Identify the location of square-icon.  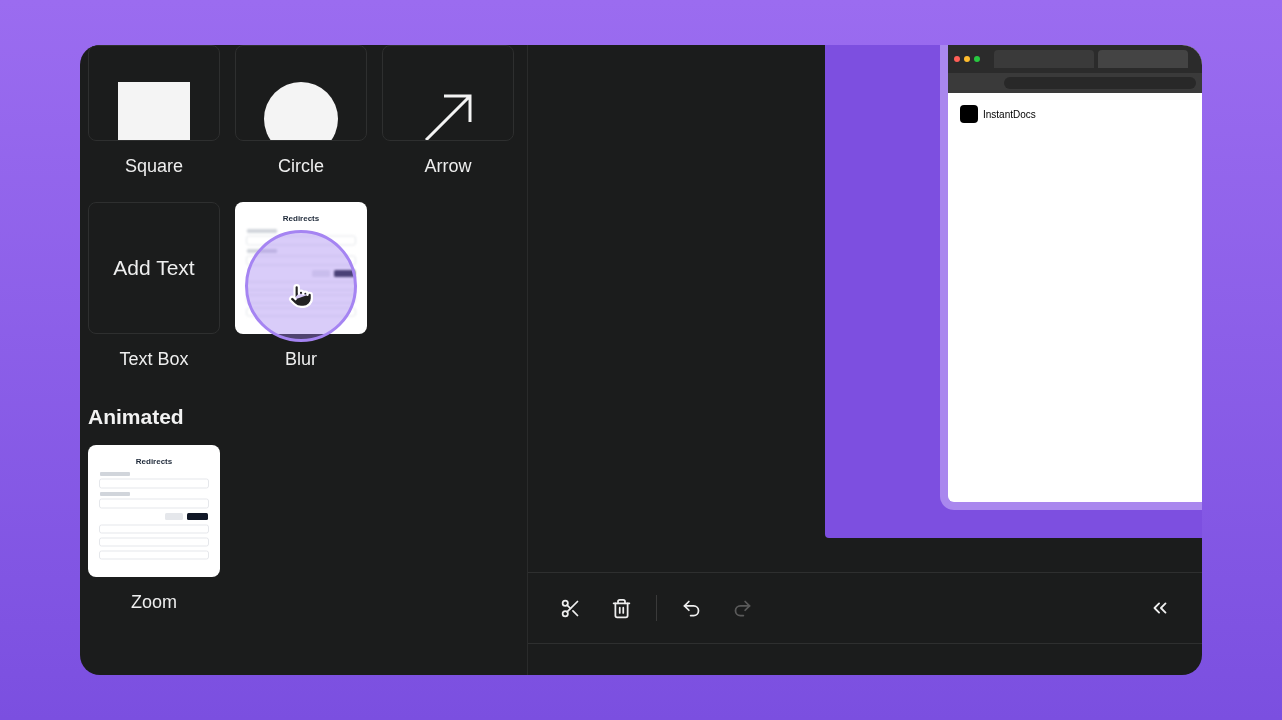
(154, 111).